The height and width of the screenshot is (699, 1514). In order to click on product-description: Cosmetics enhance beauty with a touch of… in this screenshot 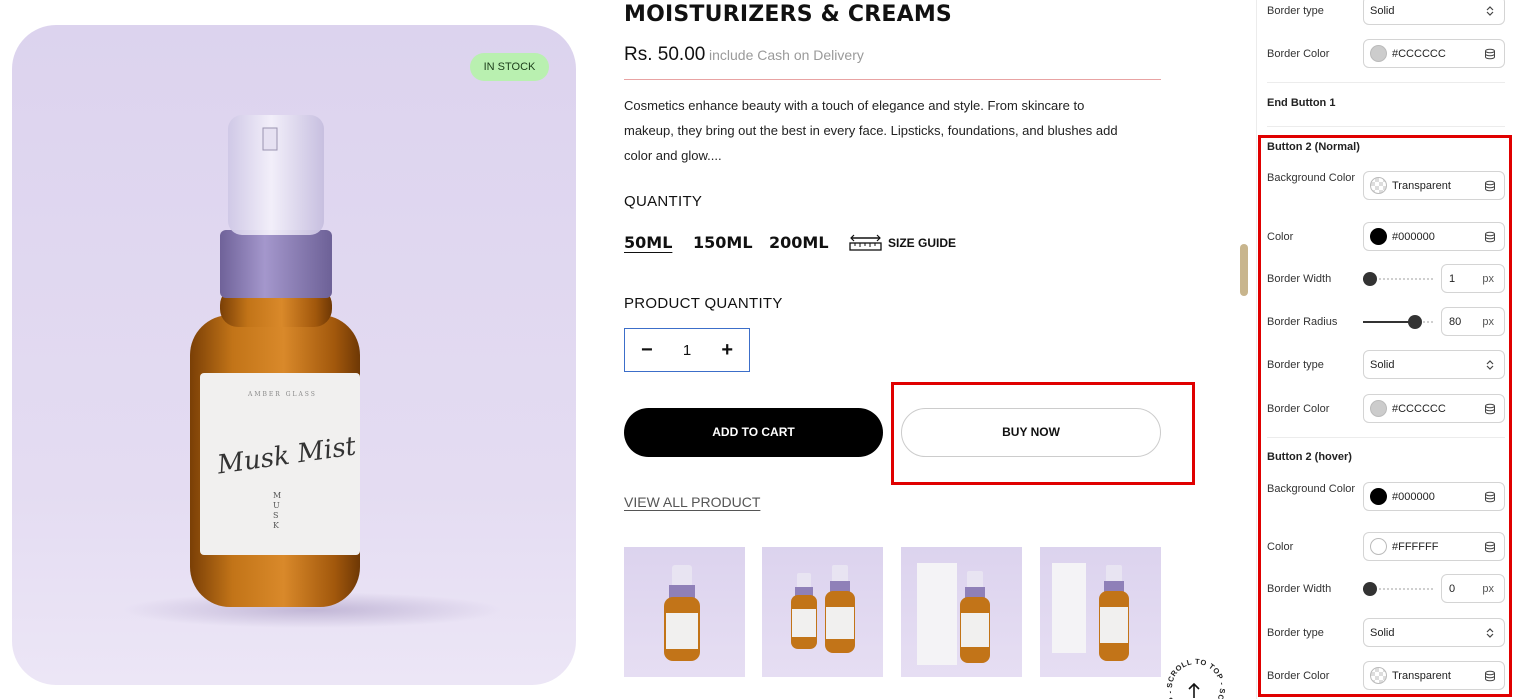, I will do `click(871, 130)`.